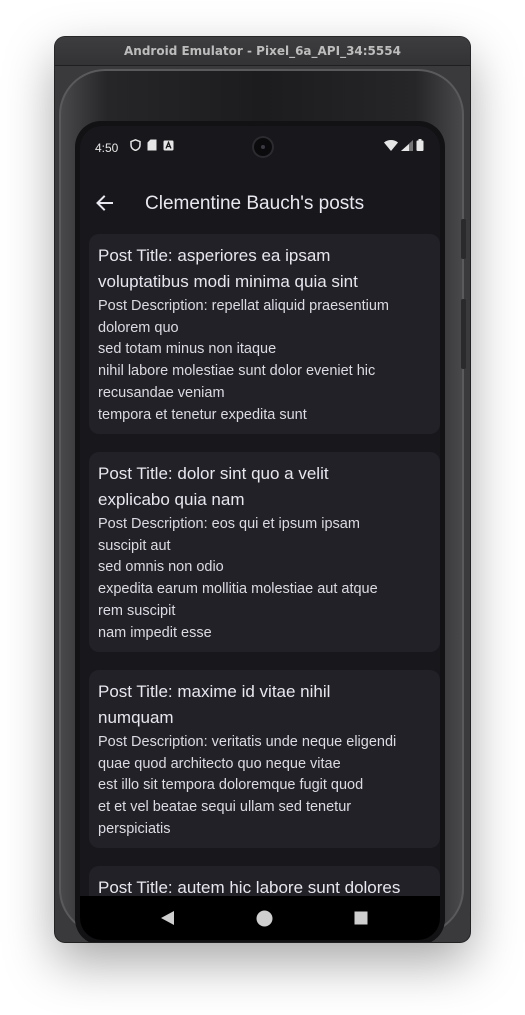 The width and height of the screenshot is (525, 1015). What do you see at coordinates (263, 147) in the screenshot?
I see `front-camera` at bounding box center [263, 147].